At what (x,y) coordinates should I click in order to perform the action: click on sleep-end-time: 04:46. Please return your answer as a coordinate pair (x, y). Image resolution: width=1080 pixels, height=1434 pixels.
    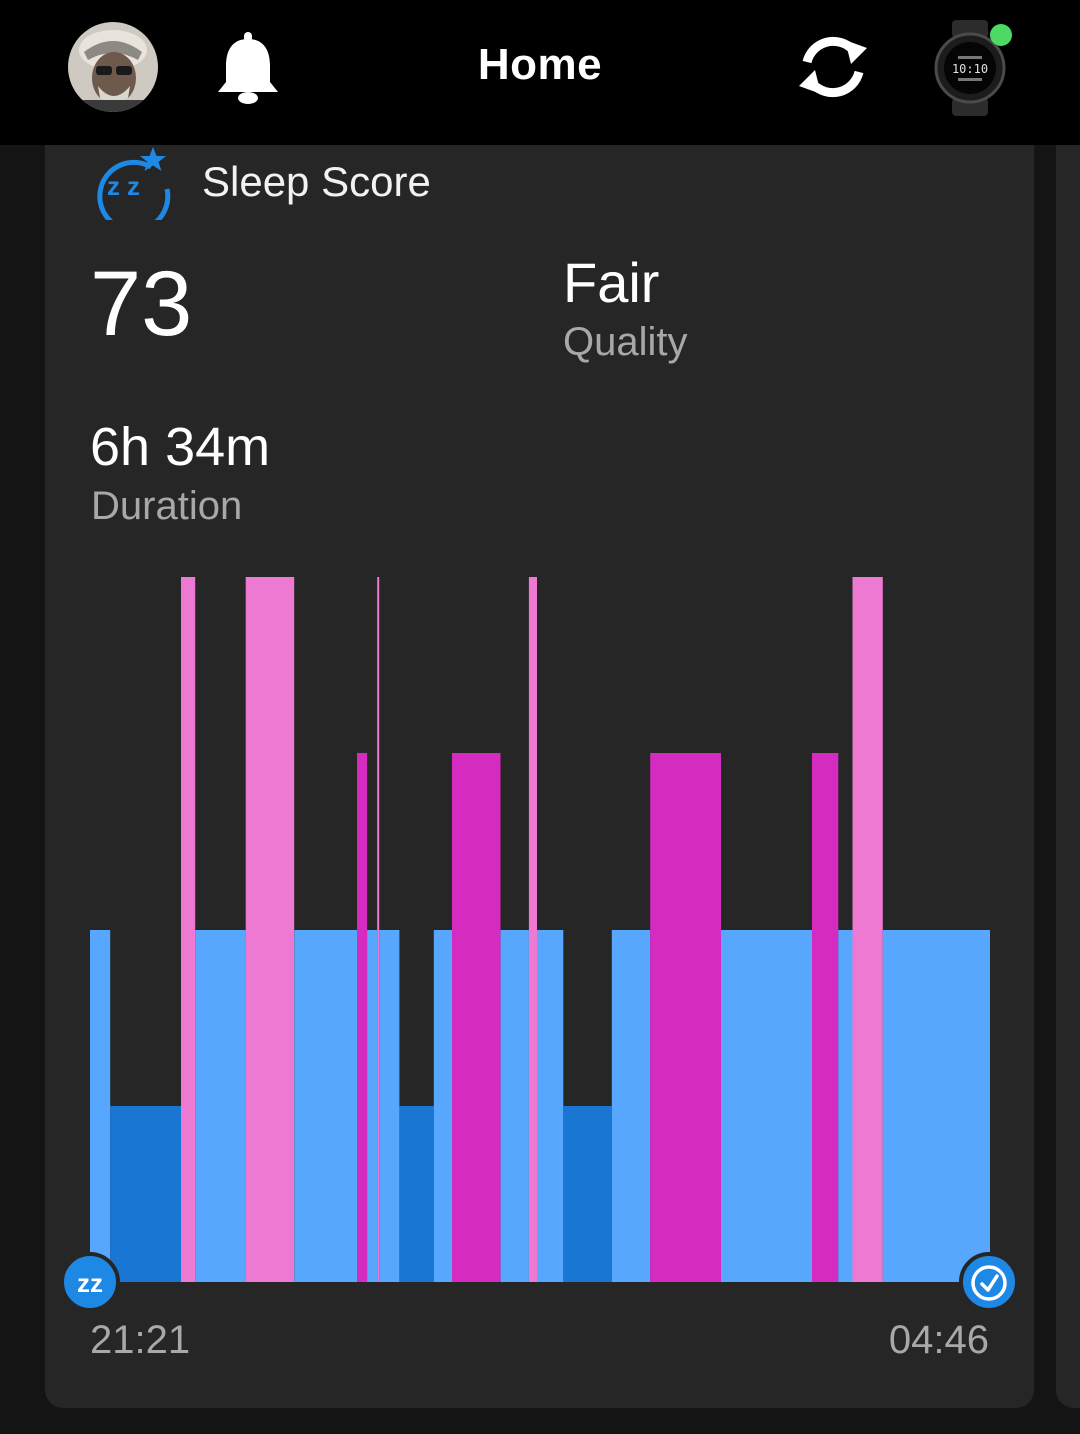
    Looking at the image, I should click on (938, 1340).